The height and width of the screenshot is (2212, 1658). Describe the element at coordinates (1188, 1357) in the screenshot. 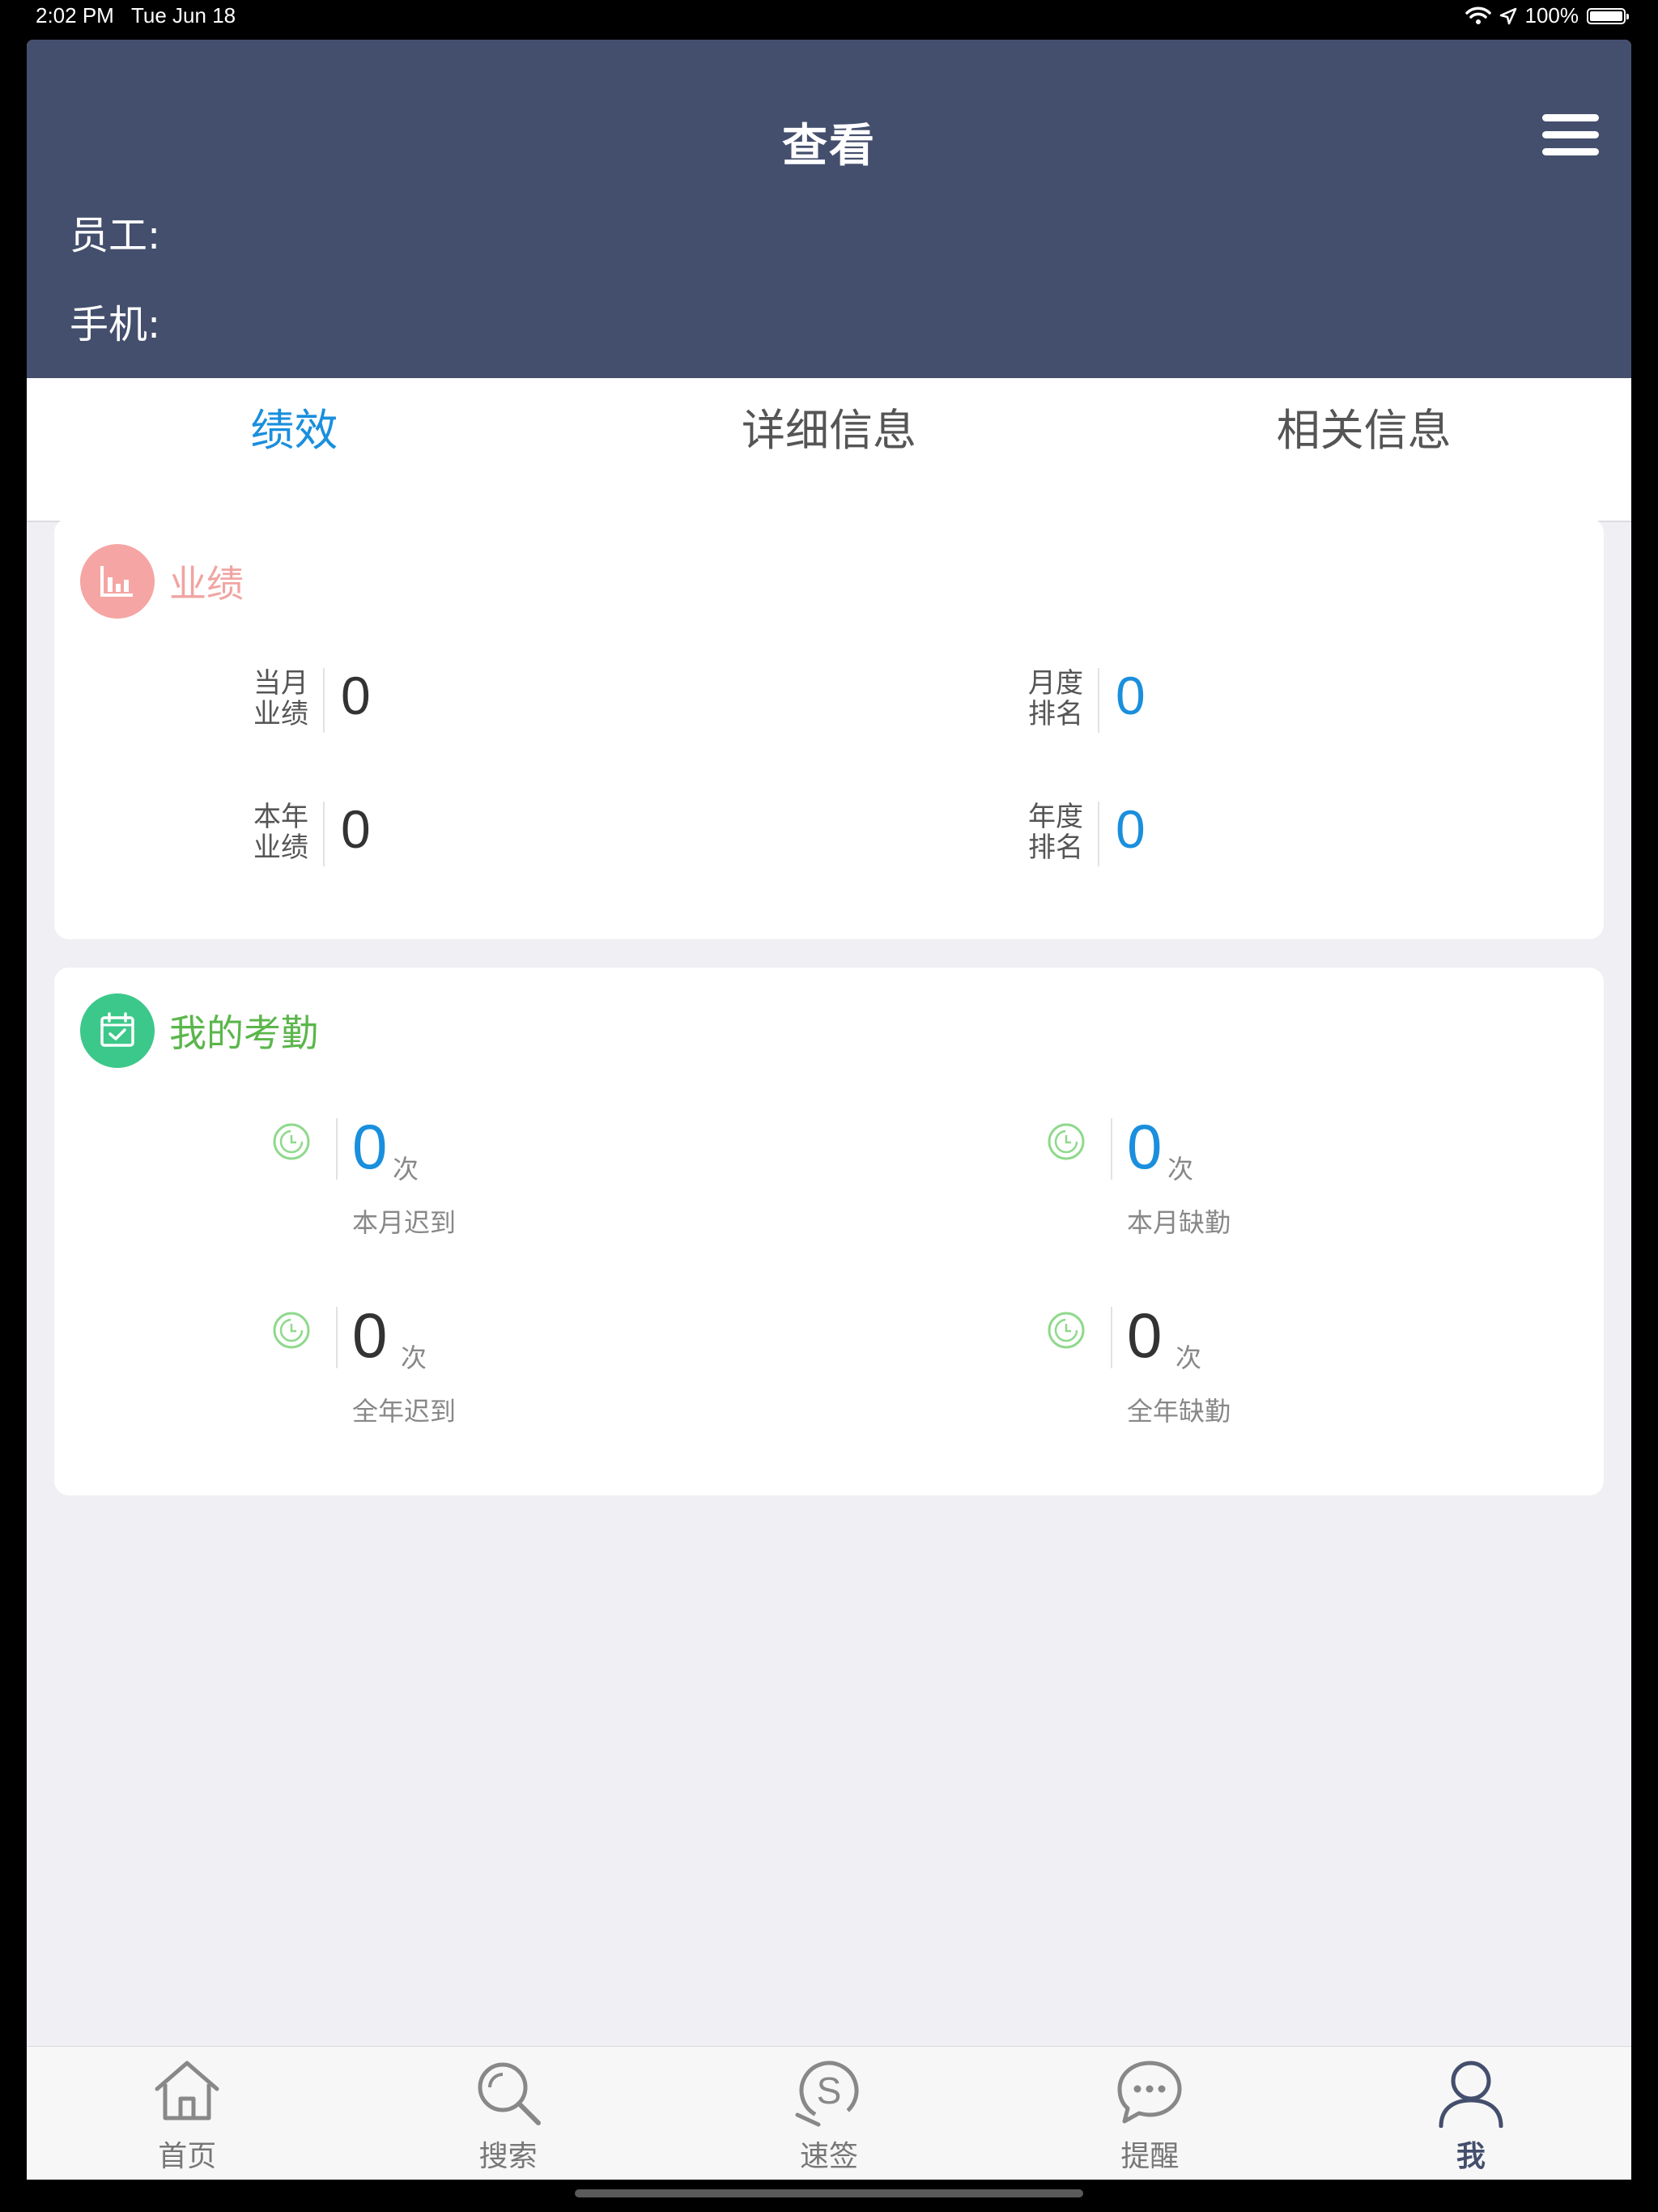

I see `year-absent-unit: 次` at that location.